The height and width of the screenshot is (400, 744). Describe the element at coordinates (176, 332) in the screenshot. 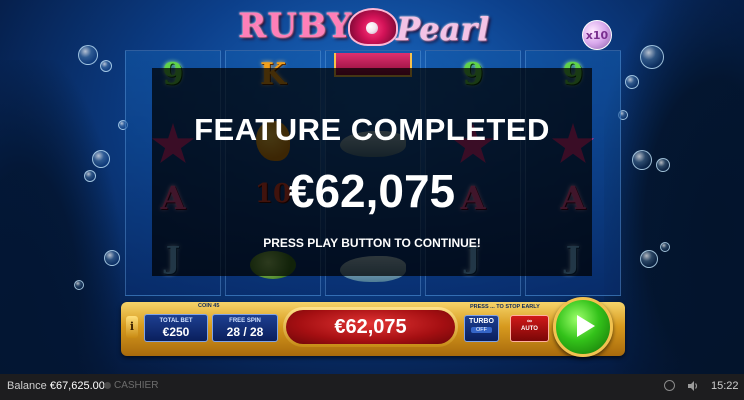

I see `total-bet-value: €250` at that location.